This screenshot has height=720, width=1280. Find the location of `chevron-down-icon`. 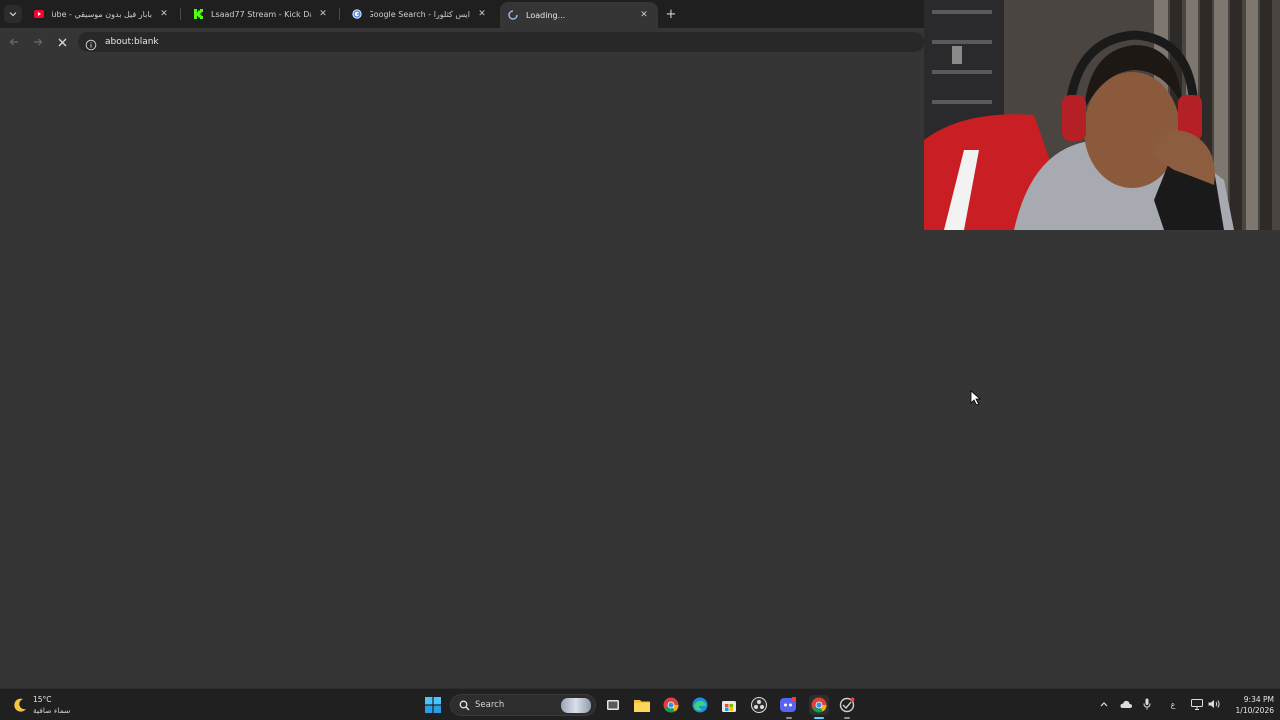

chevron-down-icon is located at coordinates (13, 14).